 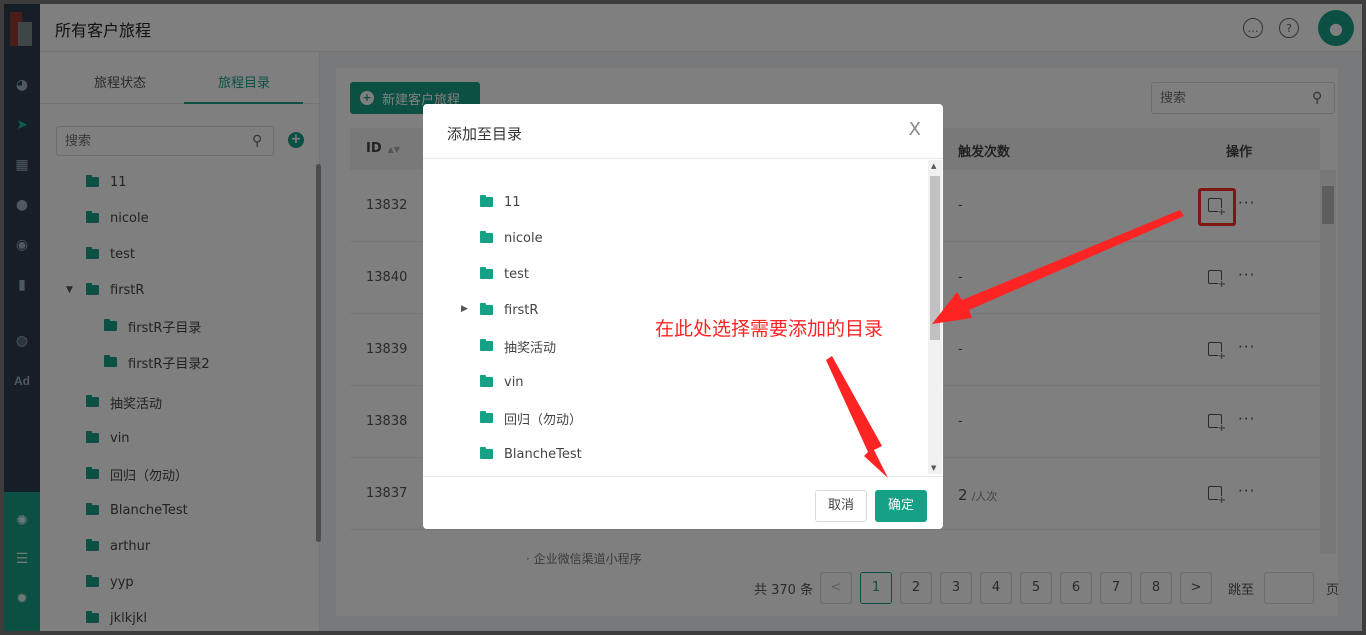 I want to click on dialog-tree-item: 回归（勿动）, so click(x=531, y=418).